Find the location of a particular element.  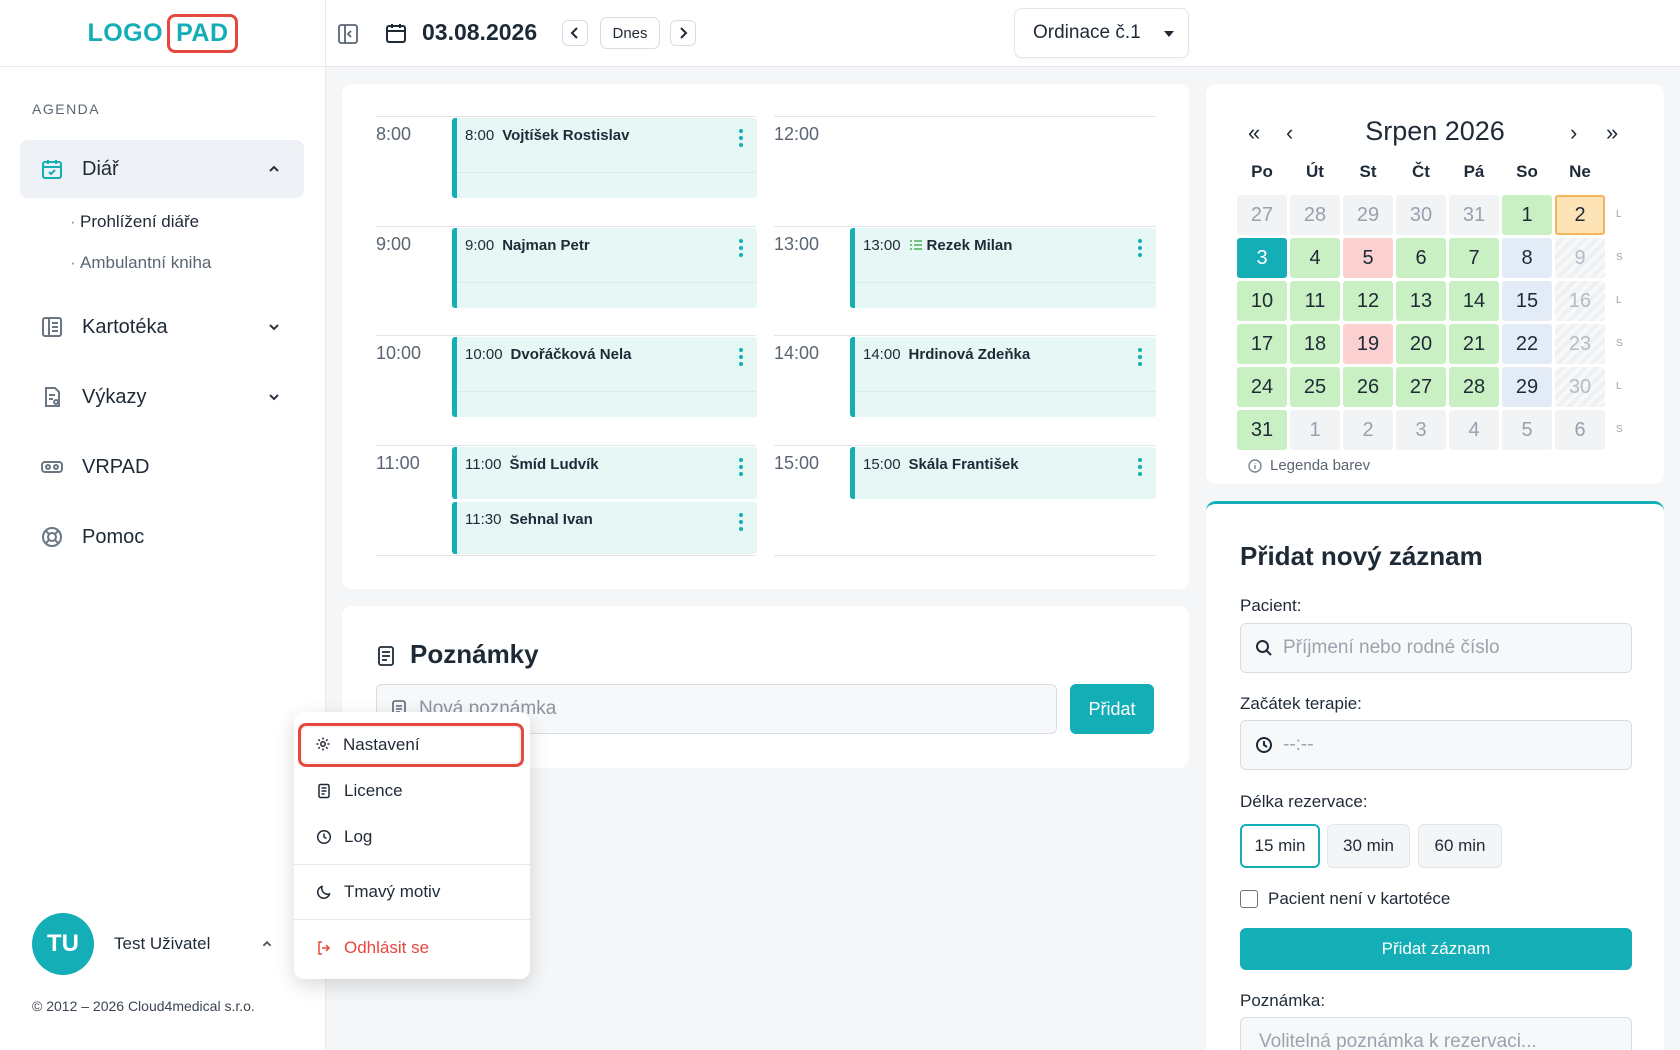

not-in-registry-checkbox: Pacient není v kartotéce is located at coordinates (1345, 899).